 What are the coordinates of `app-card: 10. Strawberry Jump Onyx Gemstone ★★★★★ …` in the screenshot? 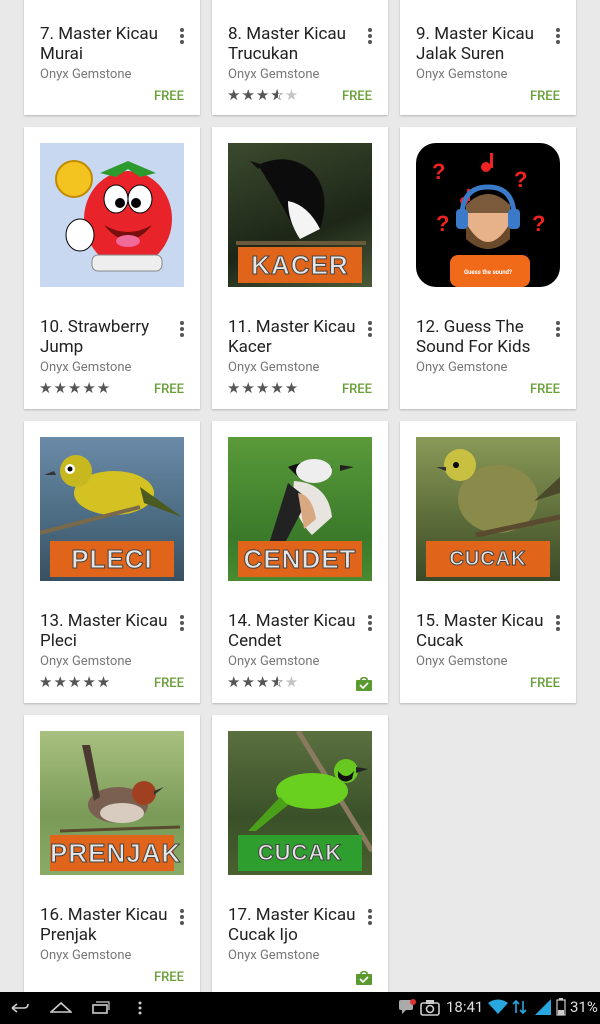 It's located at (112, 268).